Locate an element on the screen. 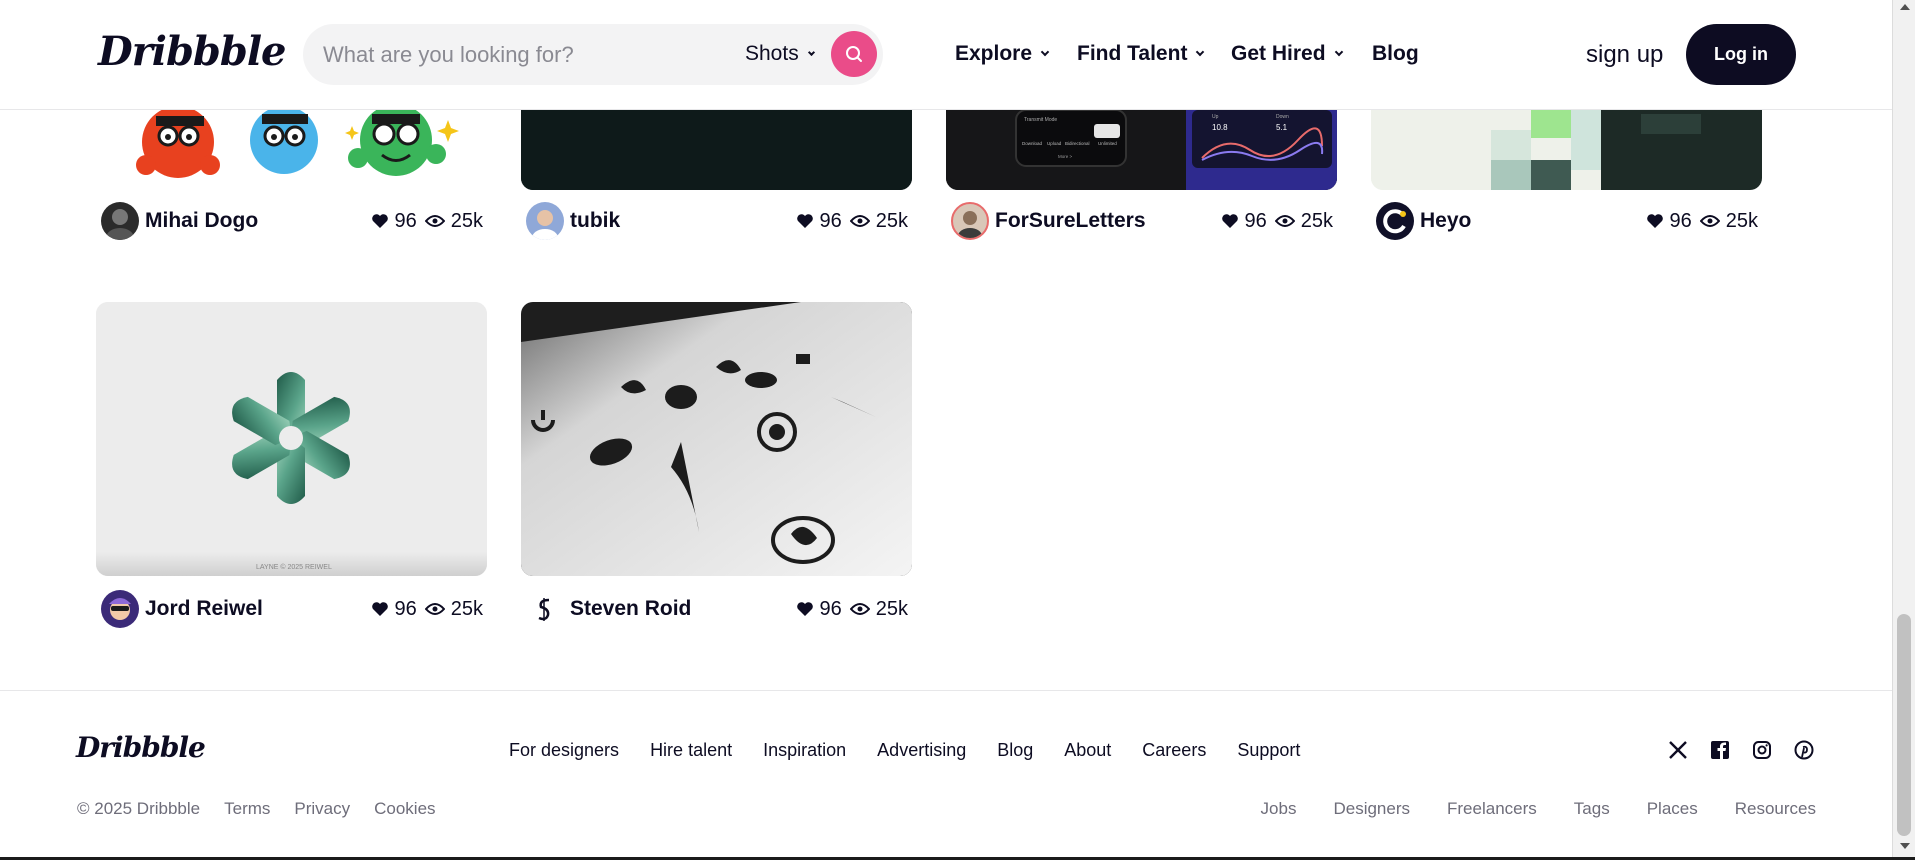 The height and width of the screenshot is (860, 1915). nav-explore-label: Explore is located at coordinates (994, 53).